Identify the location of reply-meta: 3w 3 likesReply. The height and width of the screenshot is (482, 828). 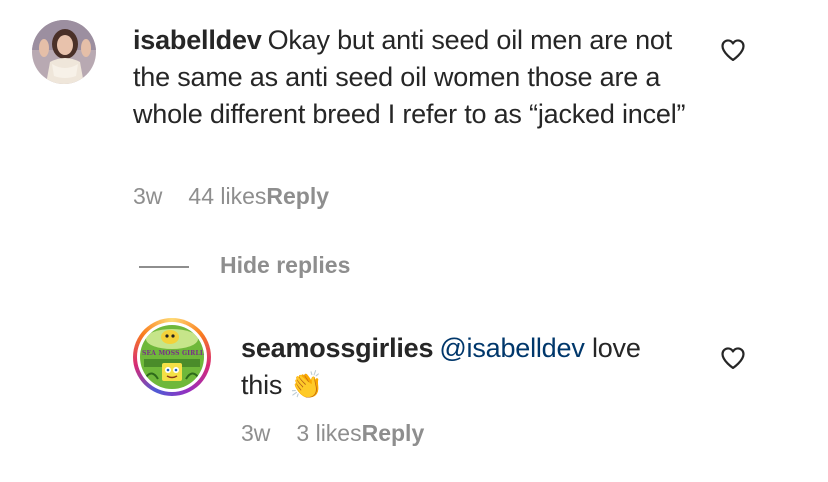
(332, 433).